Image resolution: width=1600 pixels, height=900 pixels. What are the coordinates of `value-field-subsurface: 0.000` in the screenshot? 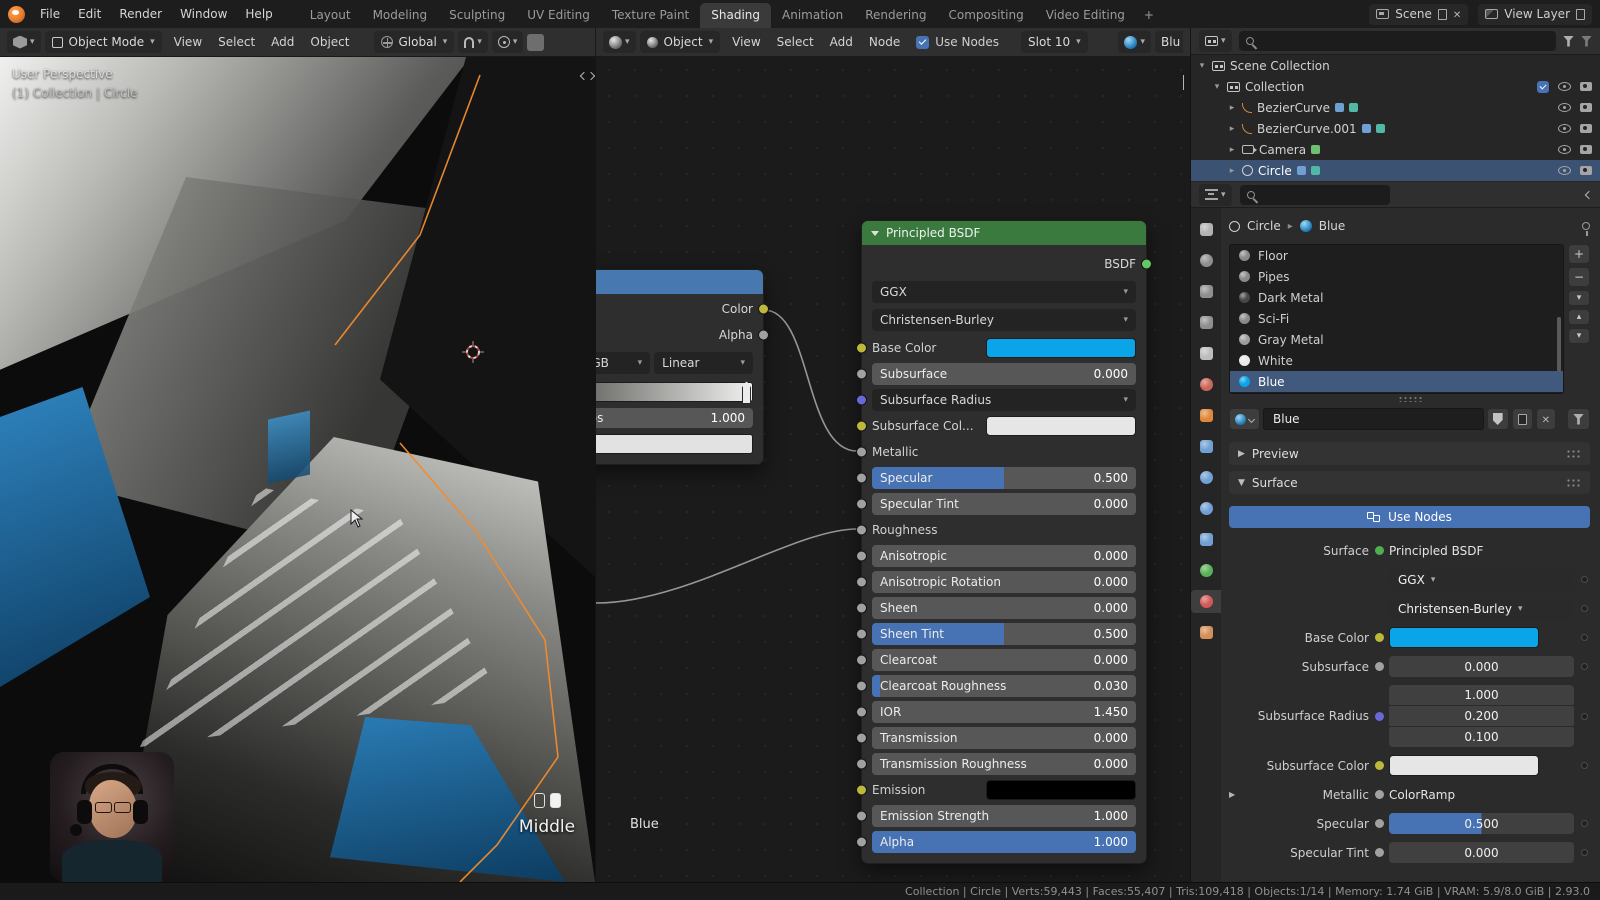 It's located at (1481, 666).